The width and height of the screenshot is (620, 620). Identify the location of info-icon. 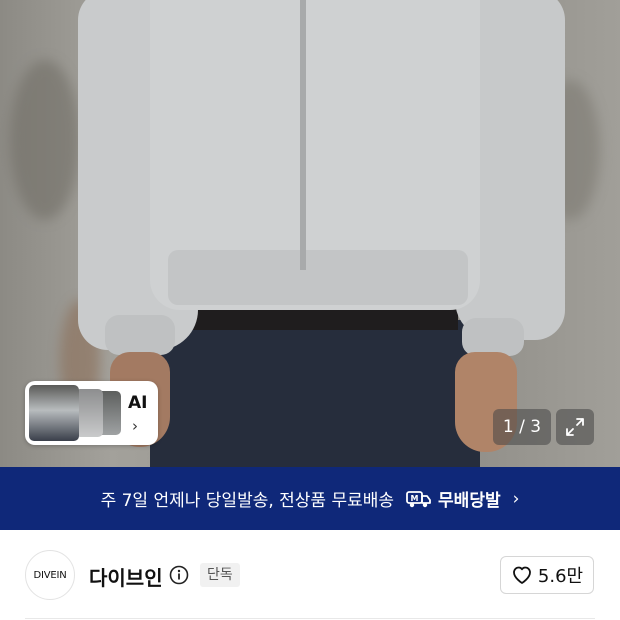
(179, 575).